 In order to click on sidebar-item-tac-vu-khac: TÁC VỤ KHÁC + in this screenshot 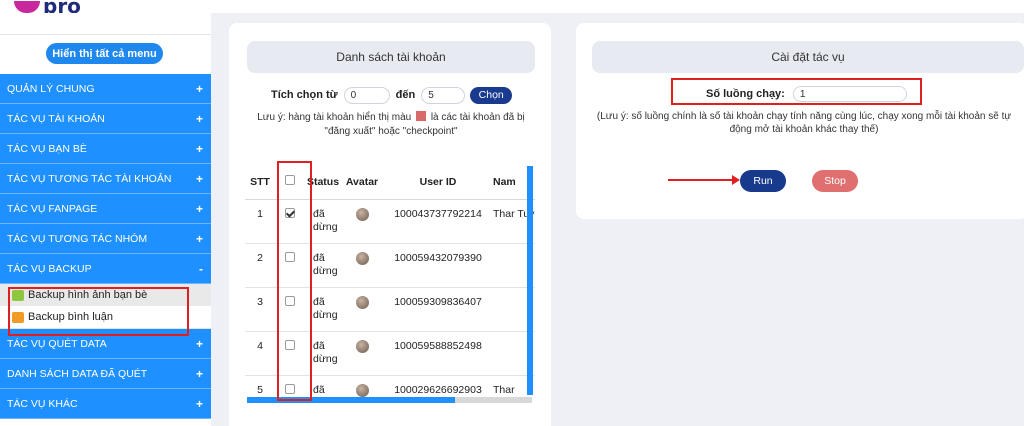, I will do `click(105, 404)`.